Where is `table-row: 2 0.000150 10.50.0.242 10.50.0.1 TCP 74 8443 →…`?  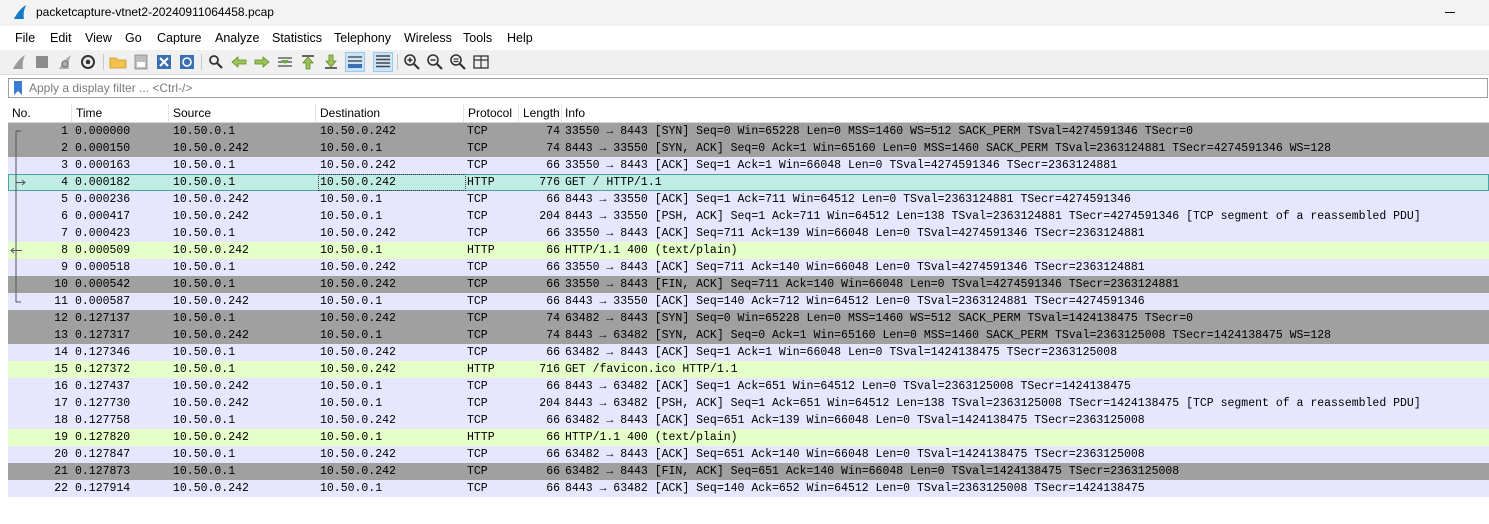 table-row: 2 0.000150 10.50.0.242 10.50.0.1 TCP 74 8443 →… is located at coordinates (748, 148).